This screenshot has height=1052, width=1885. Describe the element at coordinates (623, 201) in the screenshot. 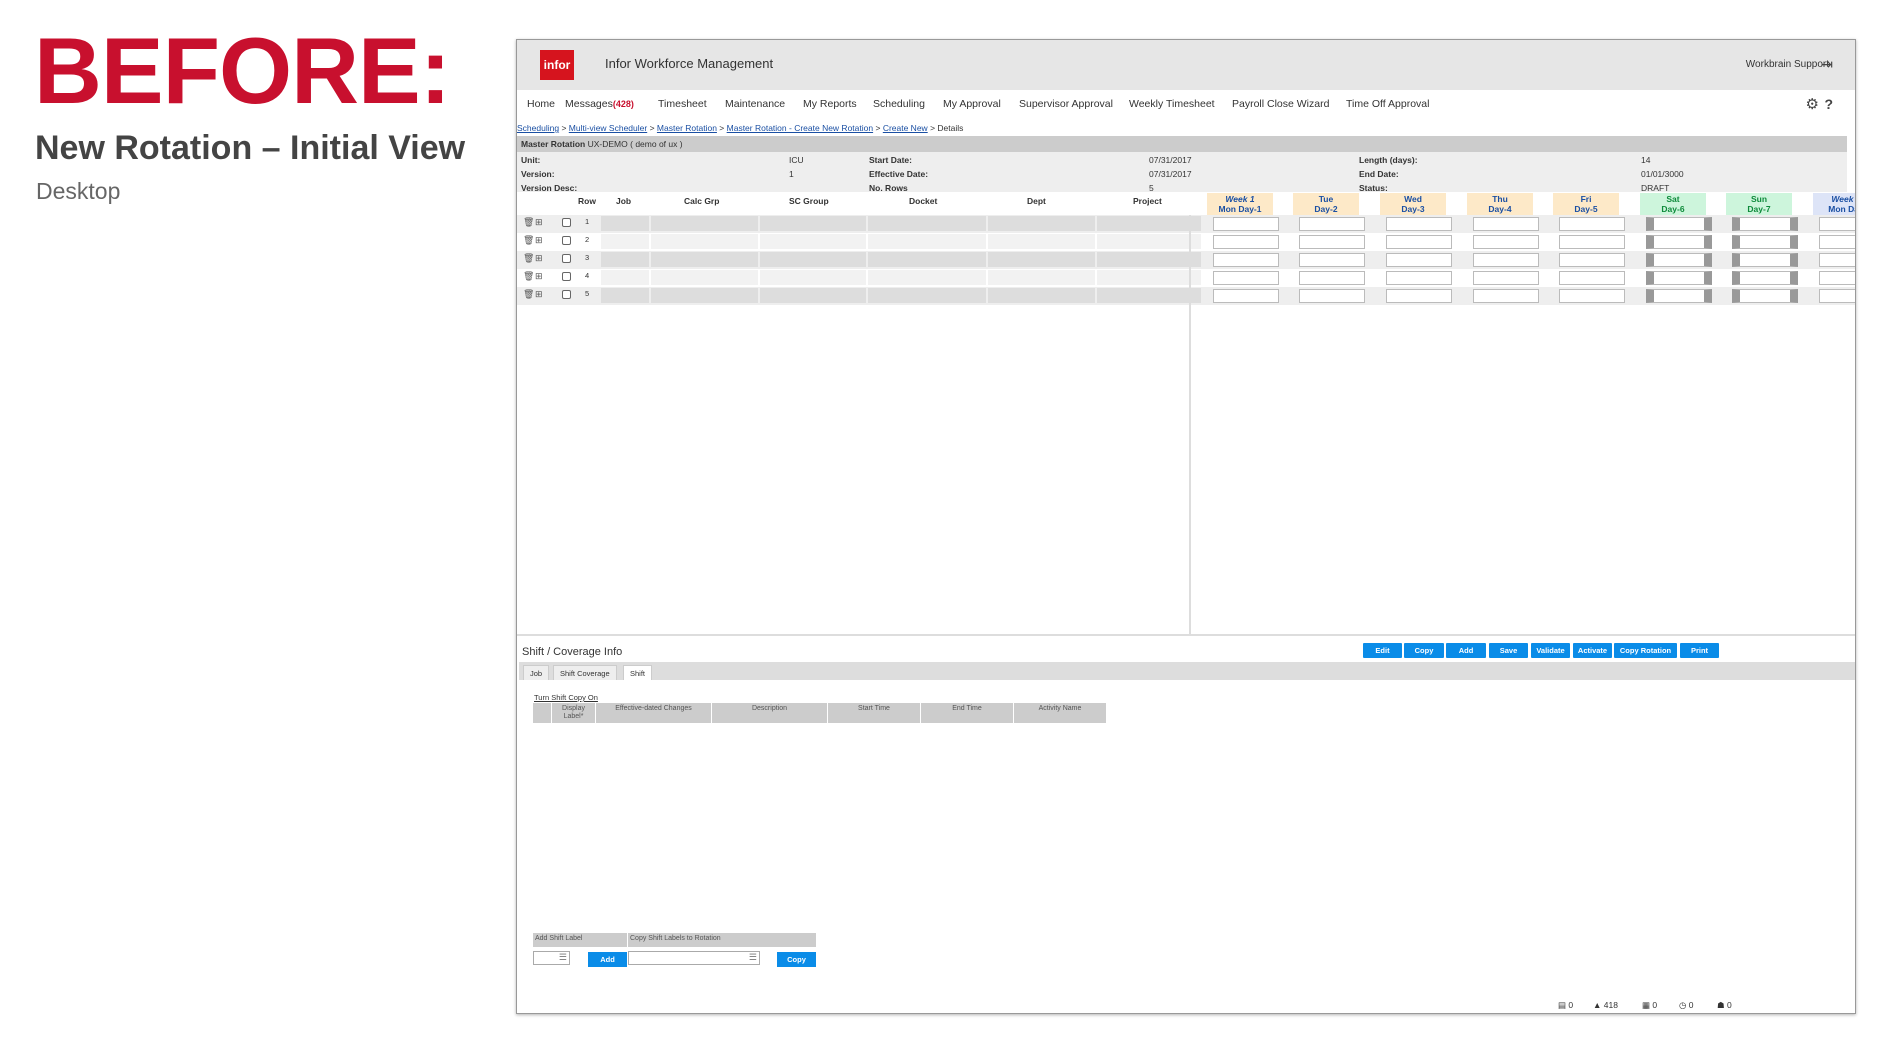

I see `col-job: Job` at that location.